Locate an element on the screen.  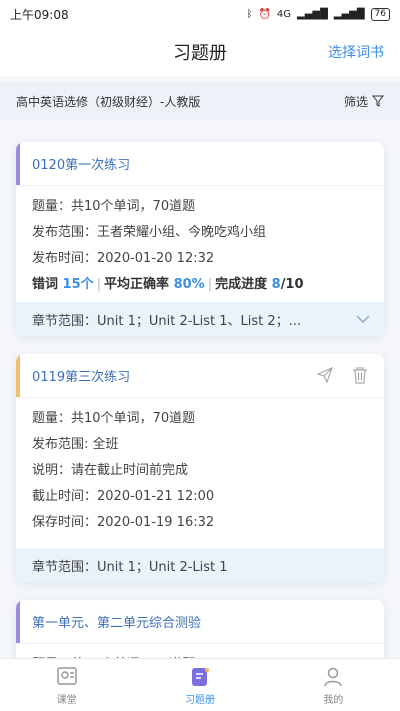
alarm-icon: ⏰ is located at coordinates (264, 14).